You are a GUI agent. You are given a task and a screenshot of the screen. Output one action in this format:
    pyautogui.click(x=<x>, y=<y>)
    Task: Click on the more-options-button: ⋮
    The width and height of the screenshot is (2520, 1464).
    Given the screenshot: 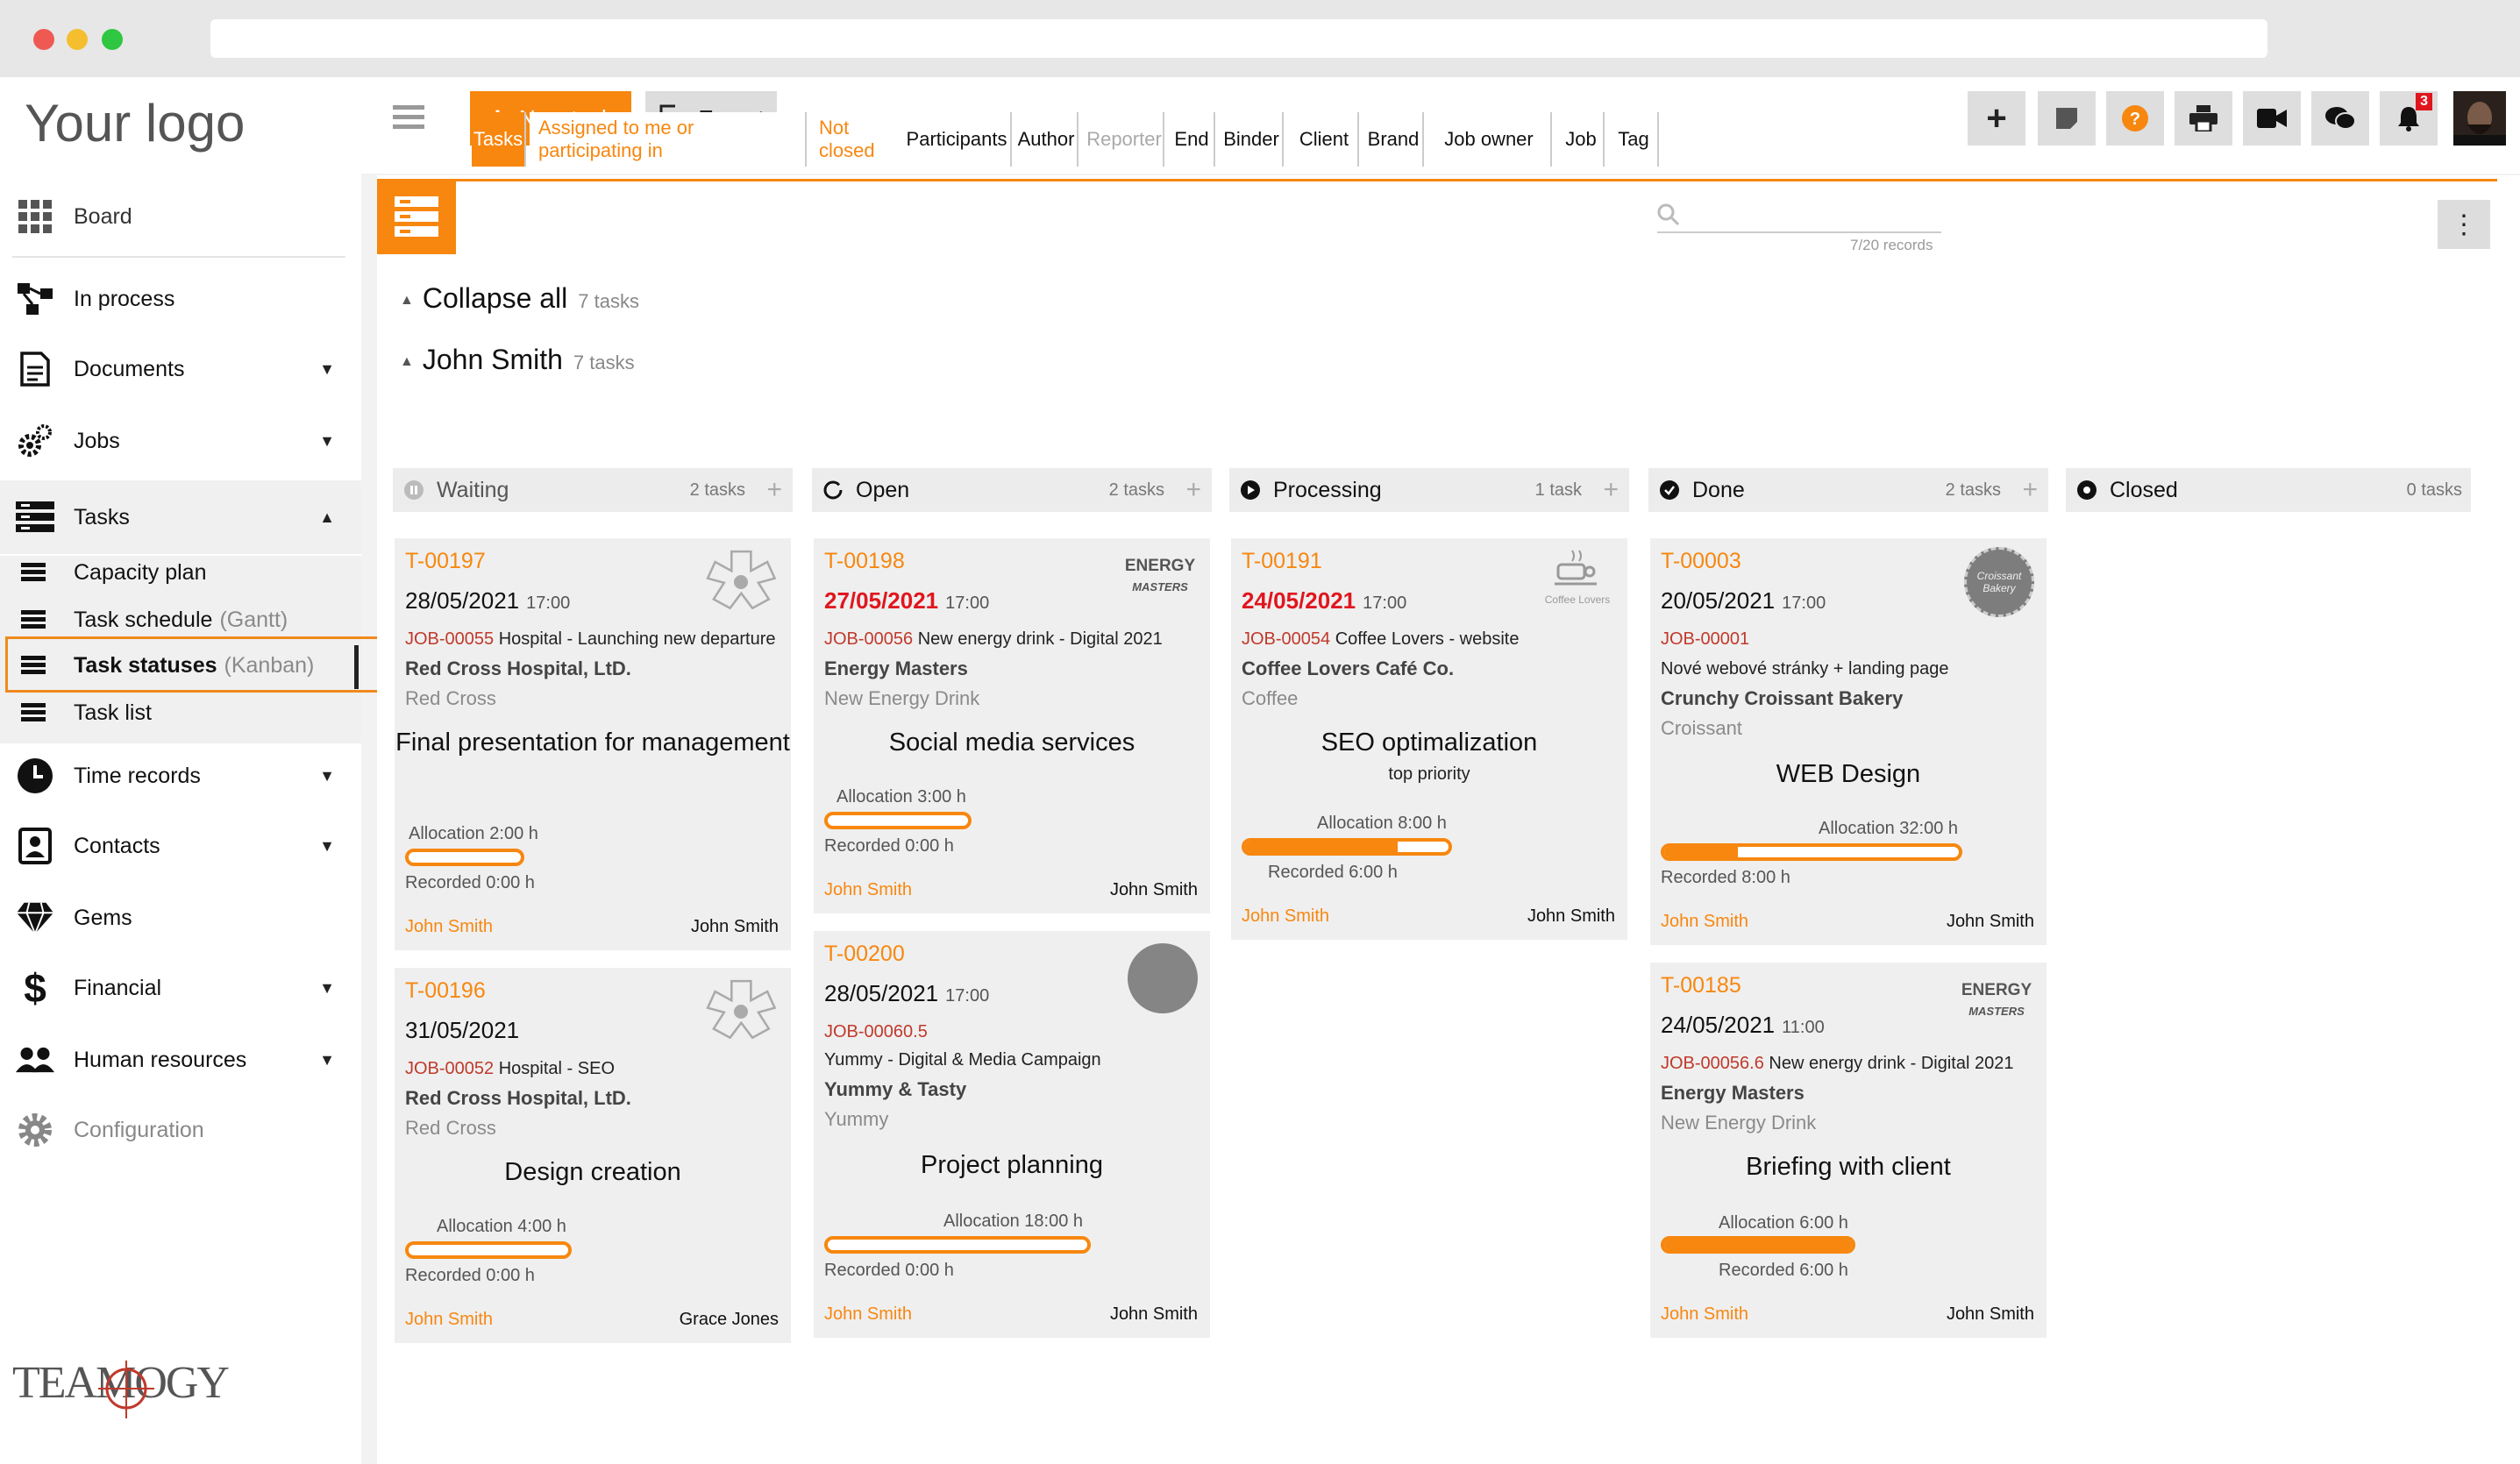 What is the action you would take?
    pyautogui.click(x=2464, y=224)
    